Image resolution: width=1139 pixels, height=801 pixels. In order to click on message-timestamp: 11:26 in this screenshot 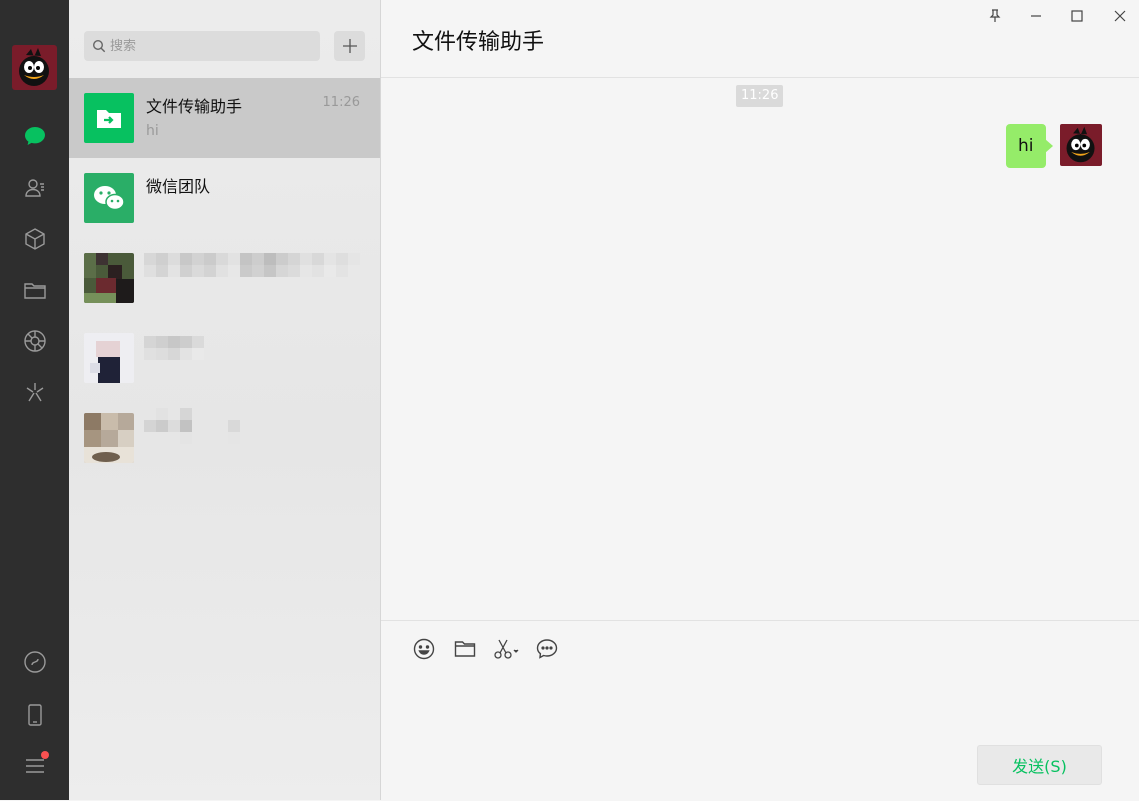, I will do `click(760, 96)`.